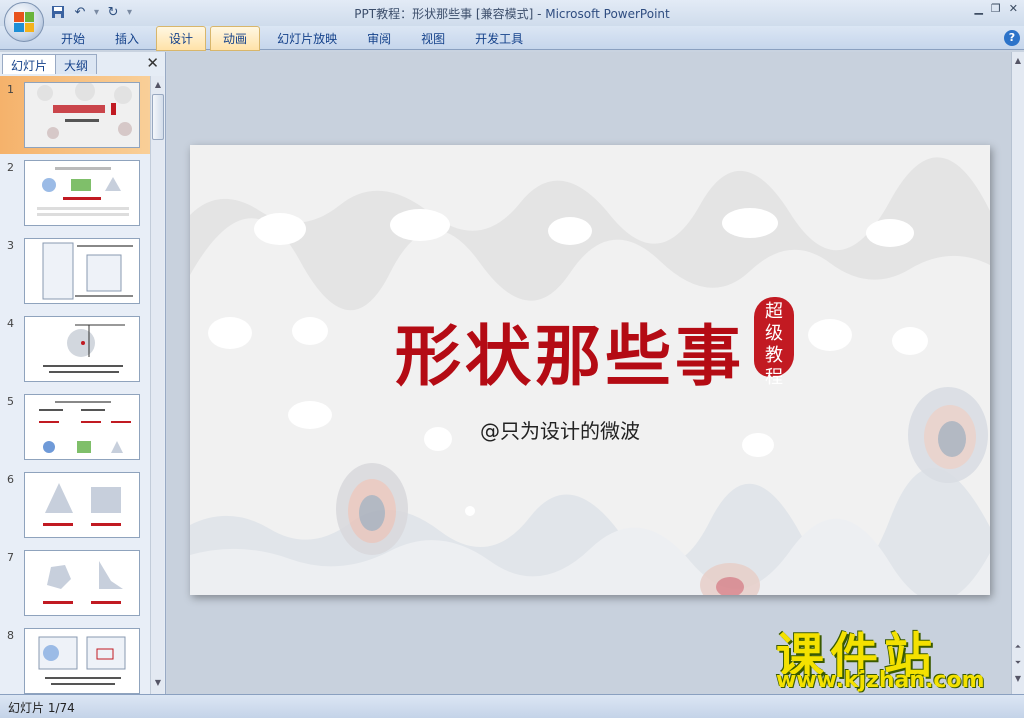 The height and width of the screenshot is (718, 1024). I want to click on tab-review: 审阅, so click(379, 38).